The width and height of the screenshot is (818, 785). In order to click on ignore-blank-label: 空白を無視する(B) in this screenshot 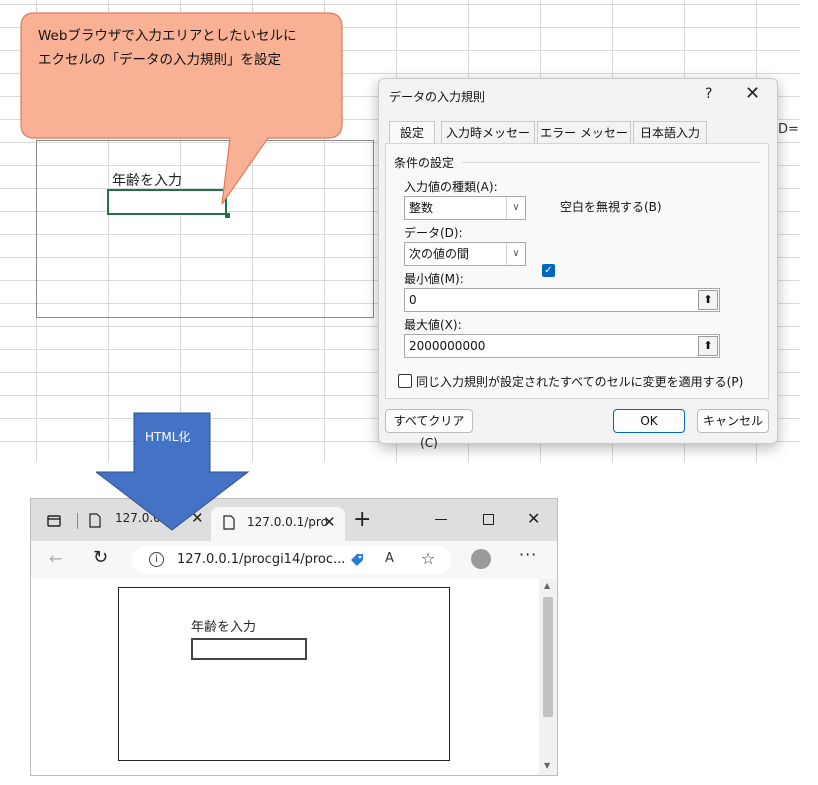, I will do `click(611, 207)`.